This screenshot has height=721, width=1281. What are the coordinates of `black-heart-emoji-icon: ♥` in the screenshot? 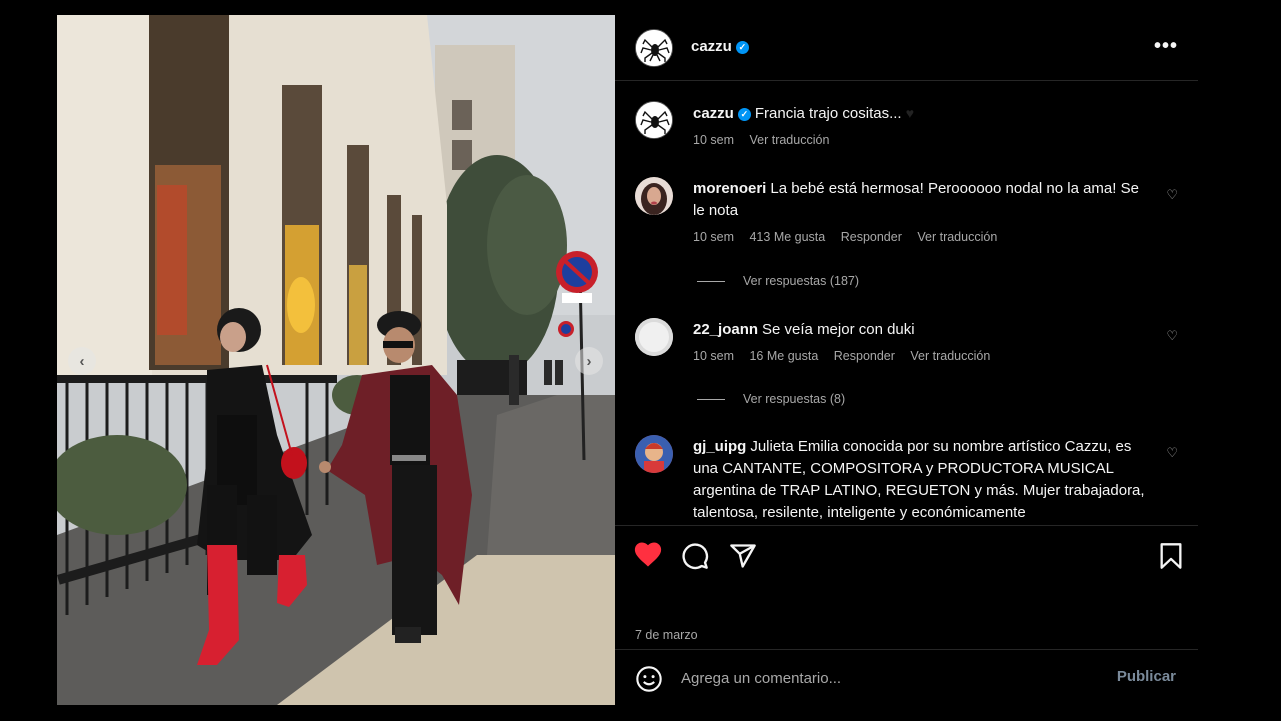 It's located at (910, 113).